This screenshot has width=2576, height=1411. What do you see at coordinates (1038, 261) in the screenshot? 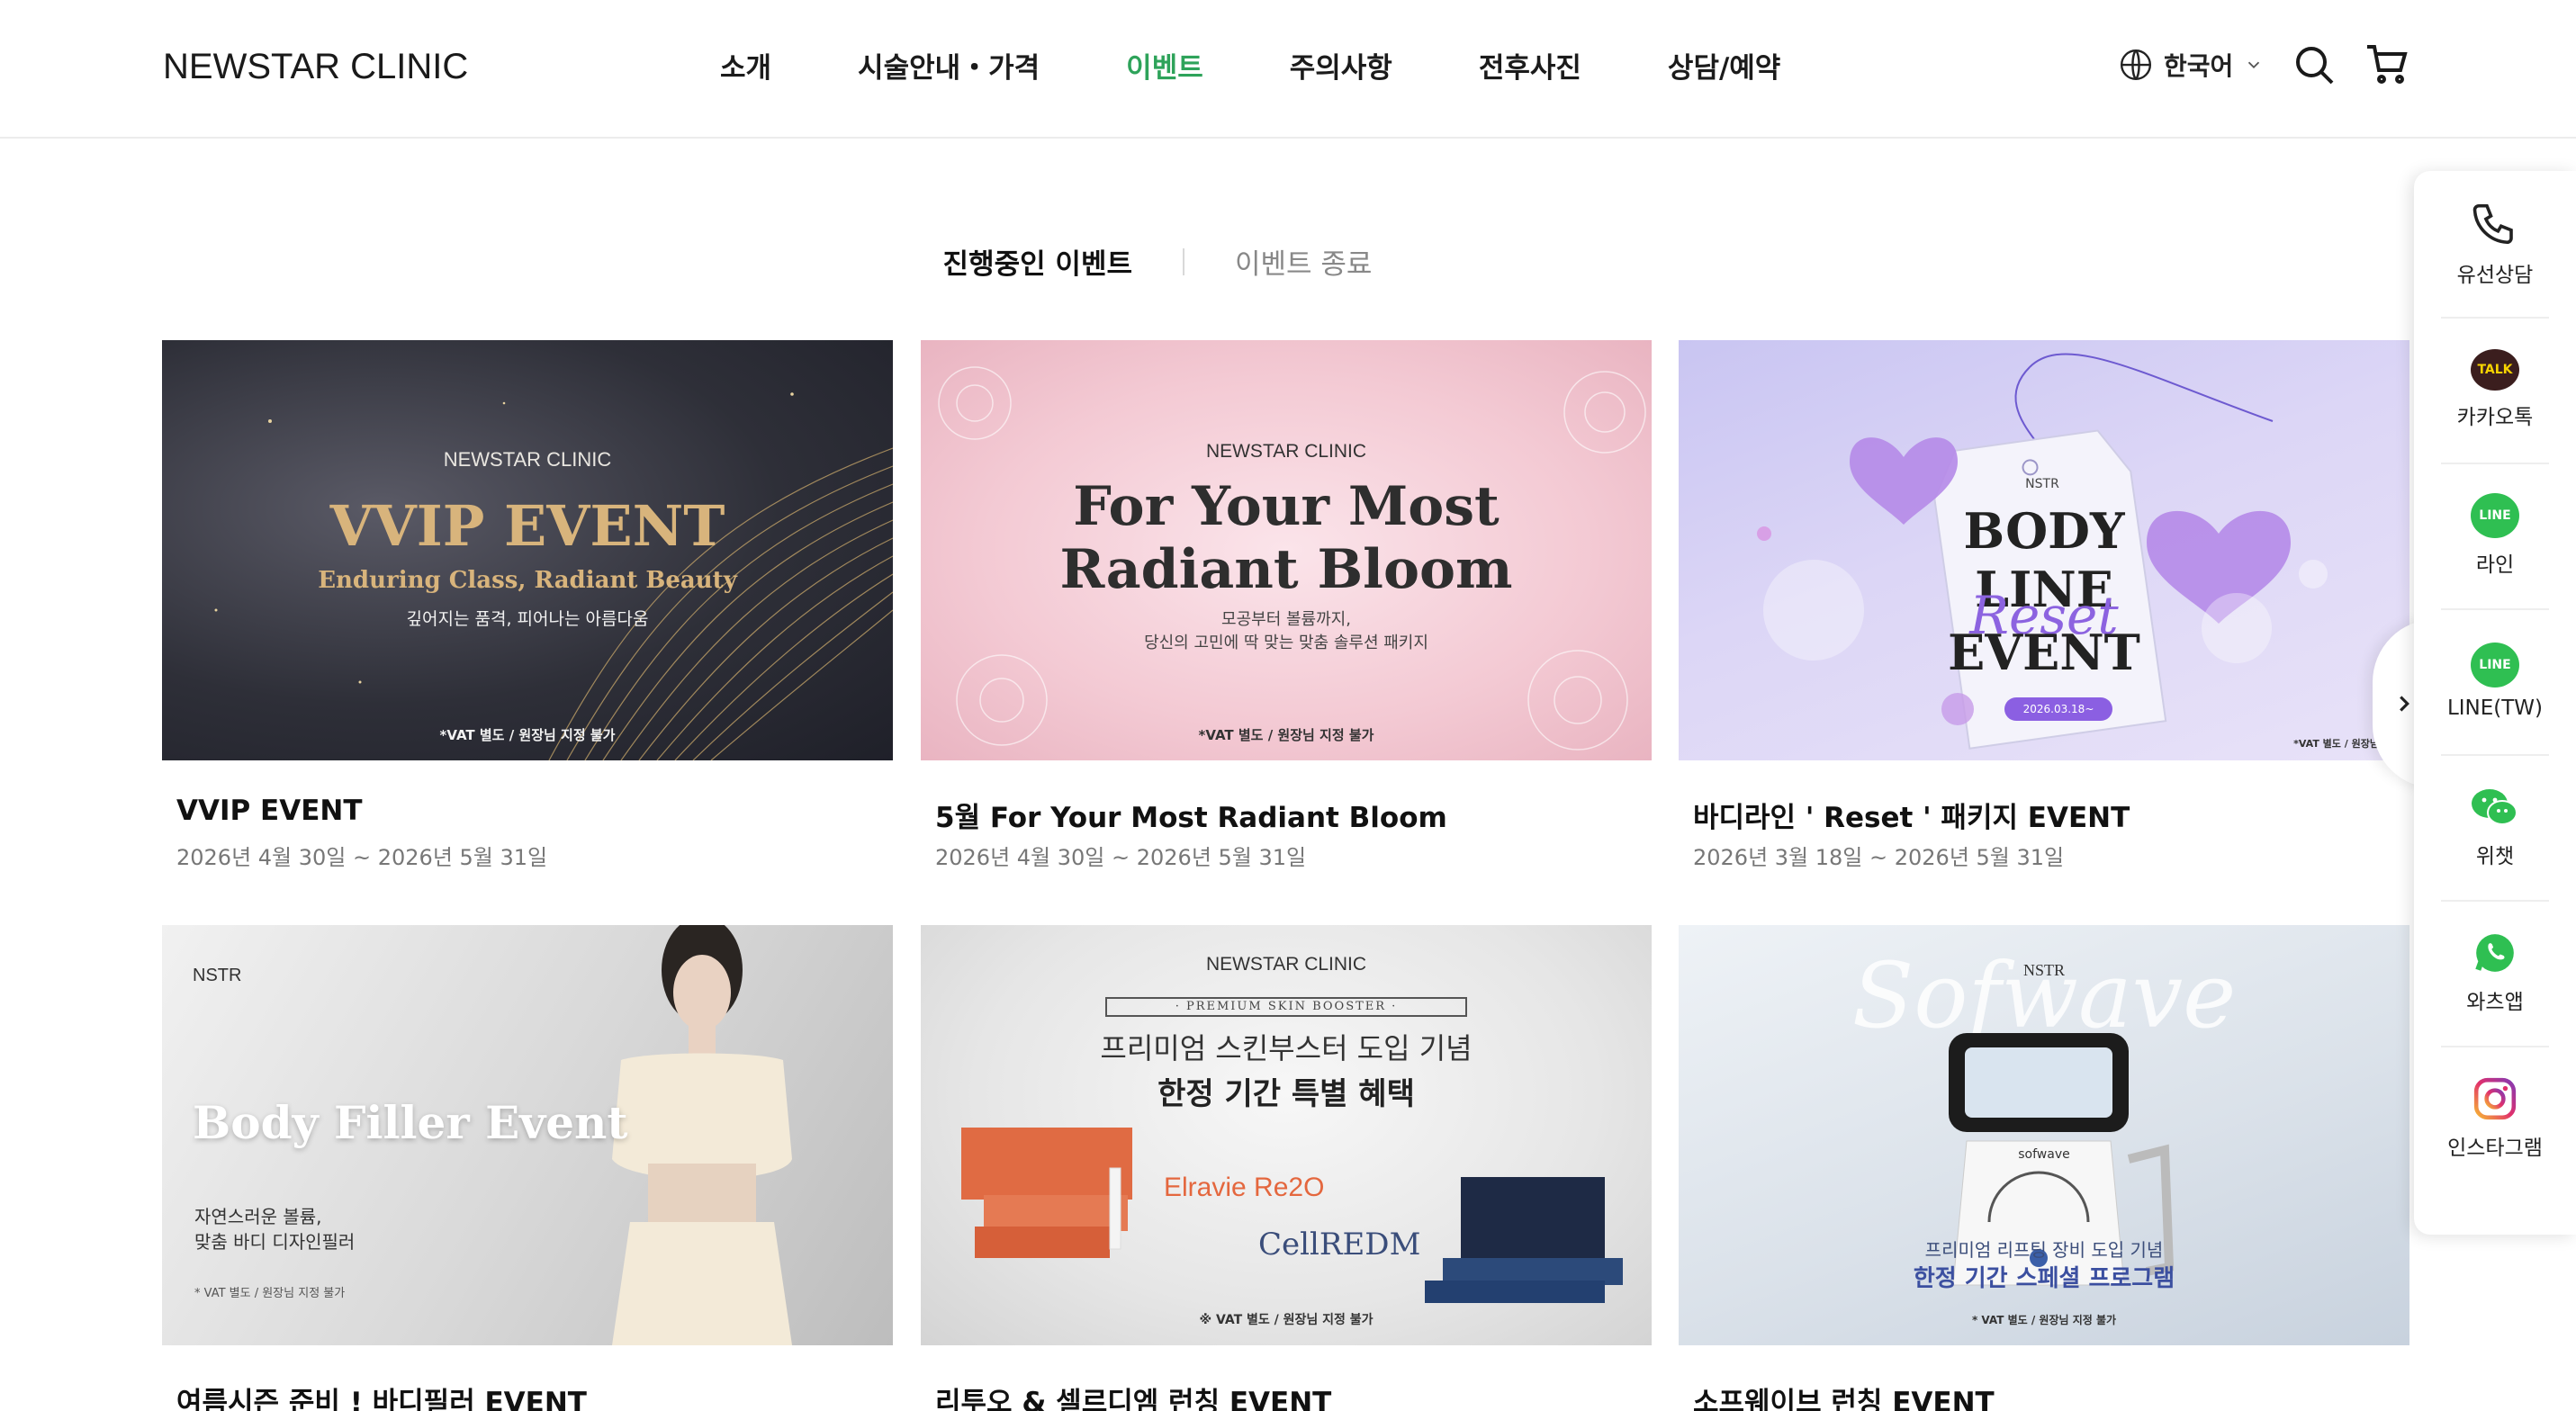
I see `tab-ongoing-events: 진행중인 이벤트` at bounding box center [1038, 261].